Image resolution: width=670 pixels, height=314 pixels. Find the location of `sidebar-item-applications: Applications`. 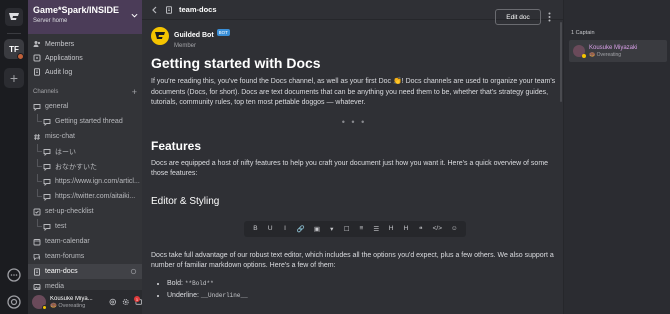

sidebar-item-applications: Applications is located at coordinates (85, 58).